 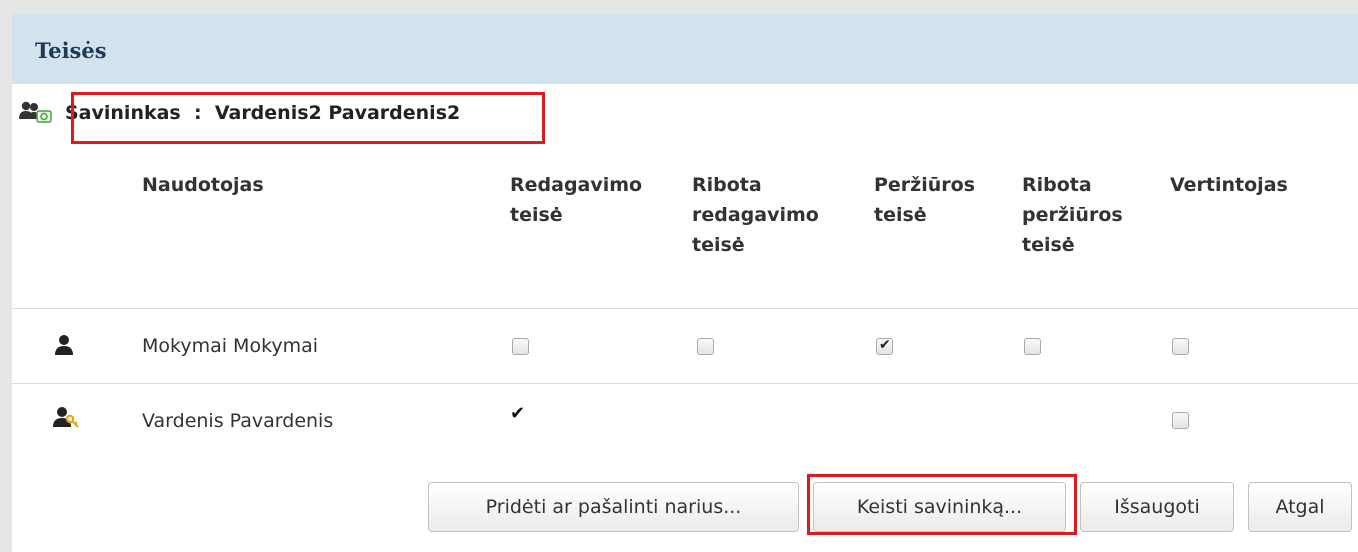 What do you see at coordinates (238, 421) in the screenshot?
I see `table-row-user-name: Vardenis Pavardenis` at bounding box center [238, 421].